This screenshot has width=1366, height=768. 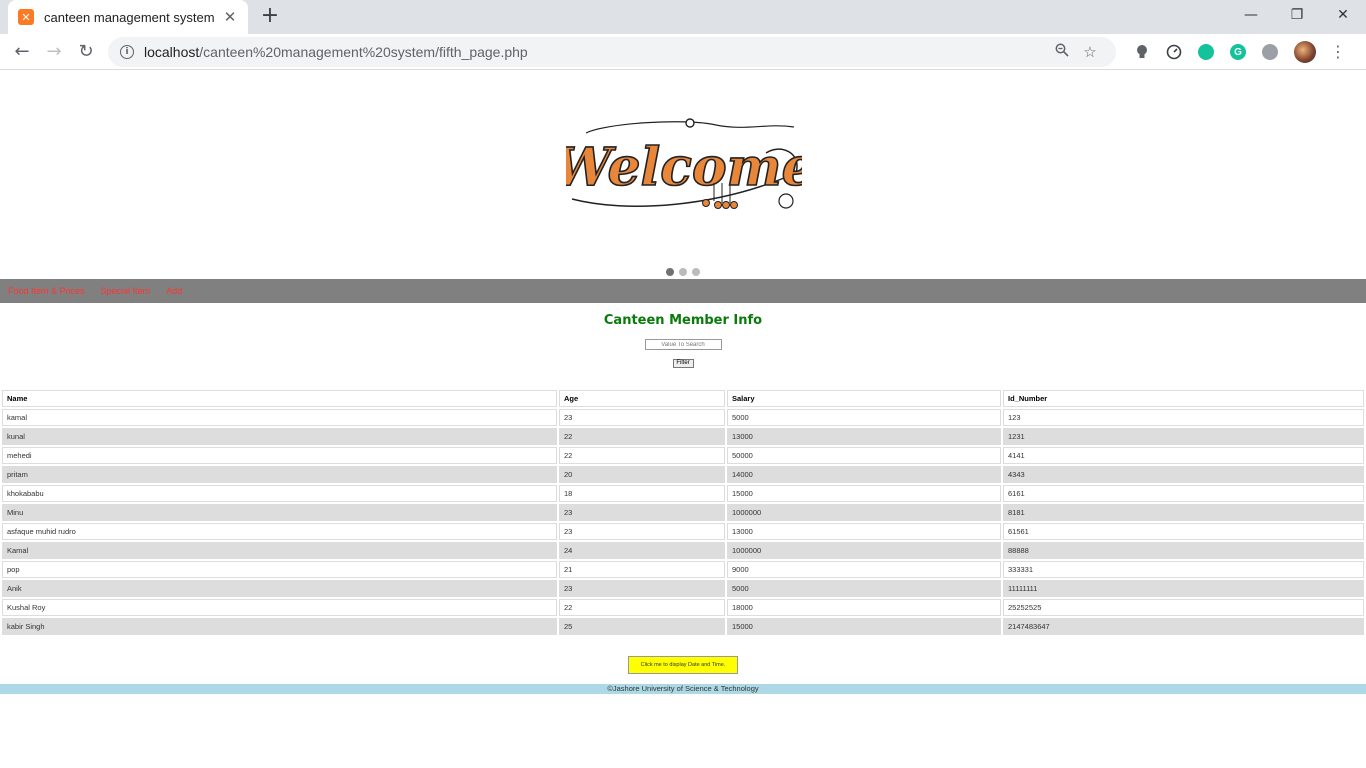 I want to click on search-input, so click(x=683, y=344).